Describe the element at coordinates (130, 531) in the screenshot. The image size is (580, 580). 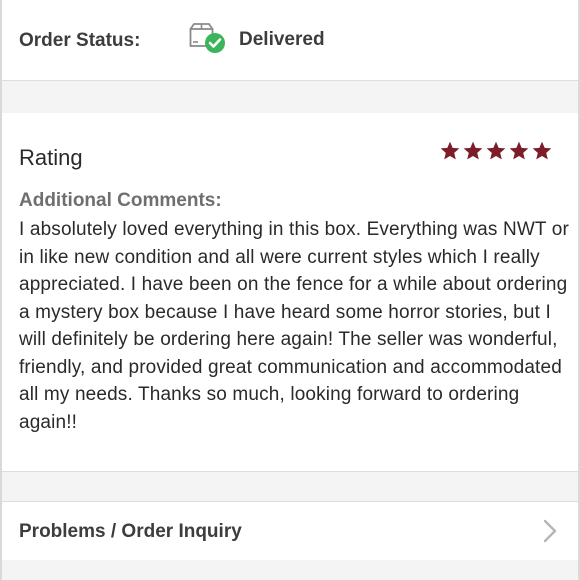
I see `problems-order-inquiry-label: Problems / Order Inquiry` at that location.